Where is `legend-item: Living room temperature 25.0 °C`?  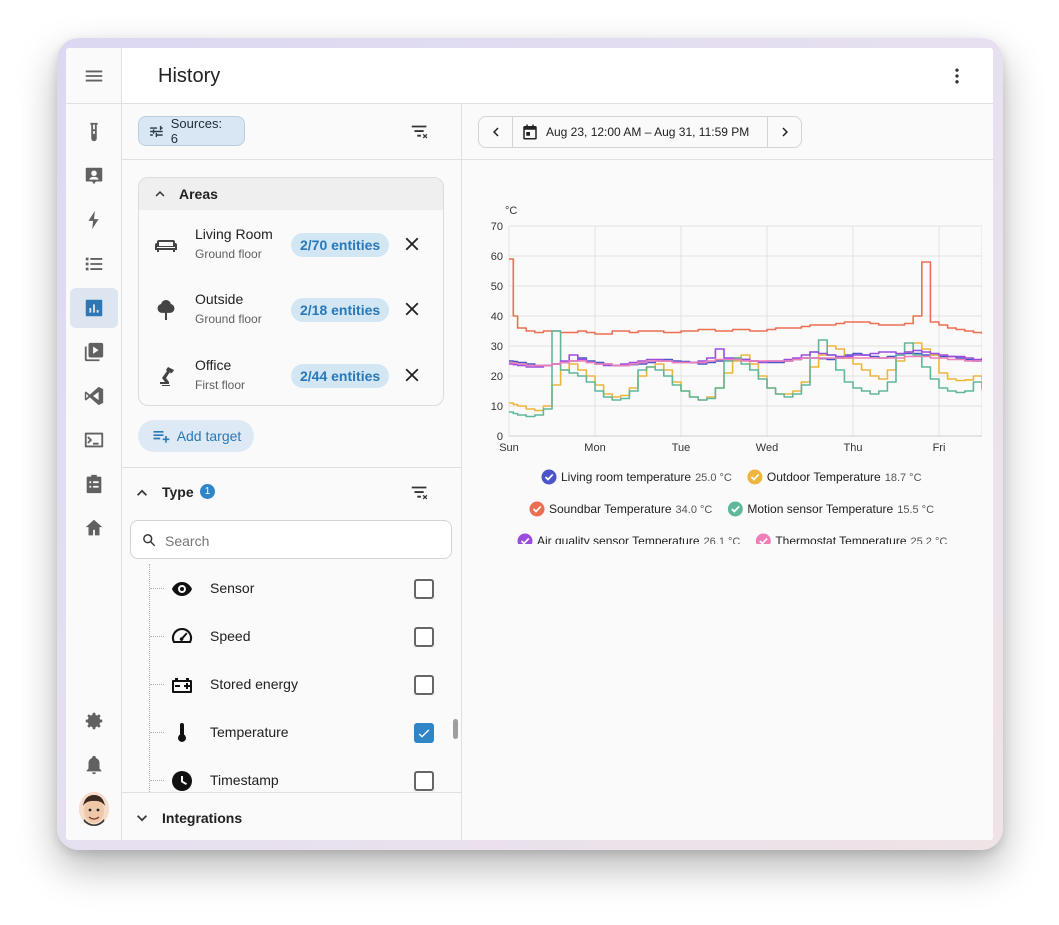 legend-item: Living room temperature 25.0 °C is located at coordinates (636, 477).